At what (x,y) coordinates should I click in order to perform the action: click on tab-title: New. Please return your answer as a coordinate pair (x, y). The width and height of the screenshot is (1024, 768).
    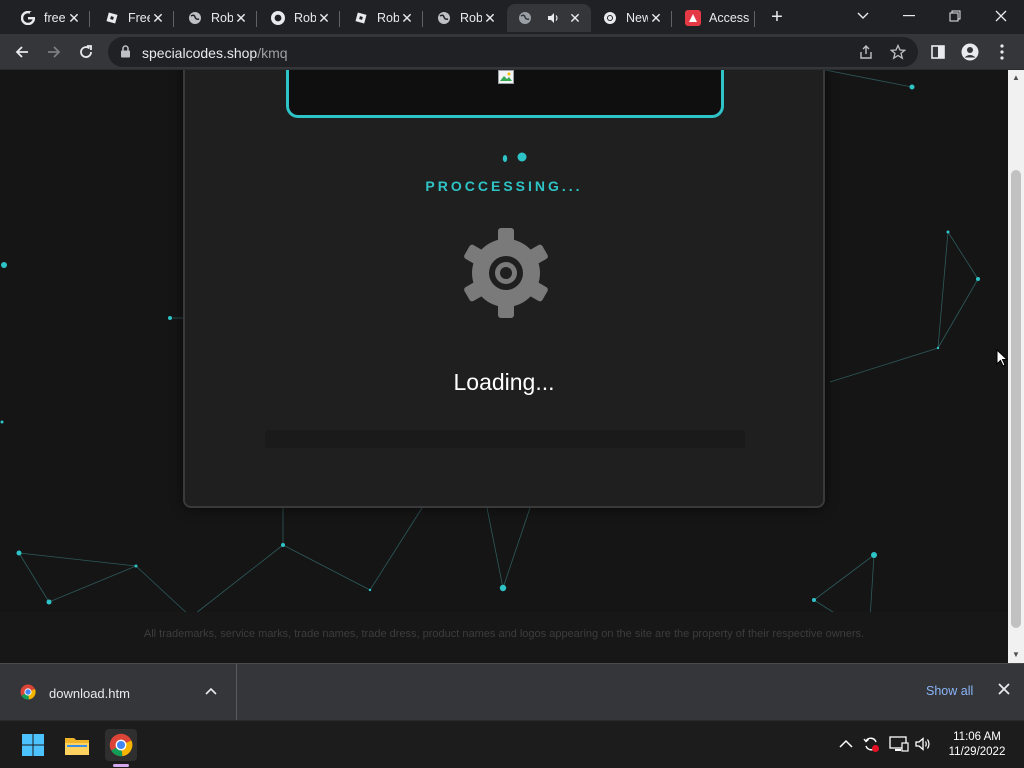
    Looking at the image, I should click on (637, 18).